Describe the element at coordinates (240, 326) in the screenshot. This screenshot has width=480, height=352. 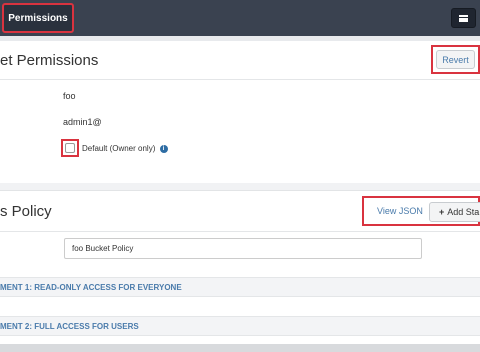
I see `statement-2-header: MENT 2: FULL ACCESS FOR USERS` at that location.